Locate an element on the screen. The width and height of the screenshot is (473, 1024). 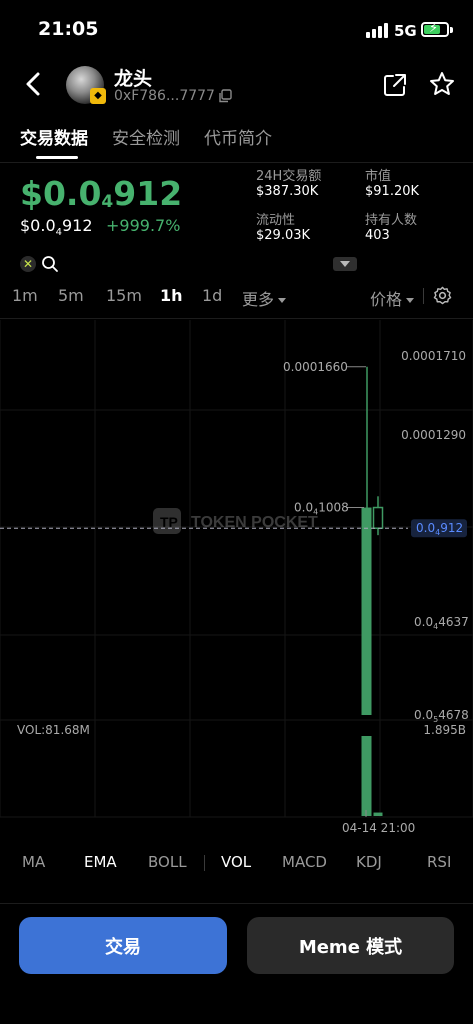
interval-5m: 5m is located at coordinates (71, 295).